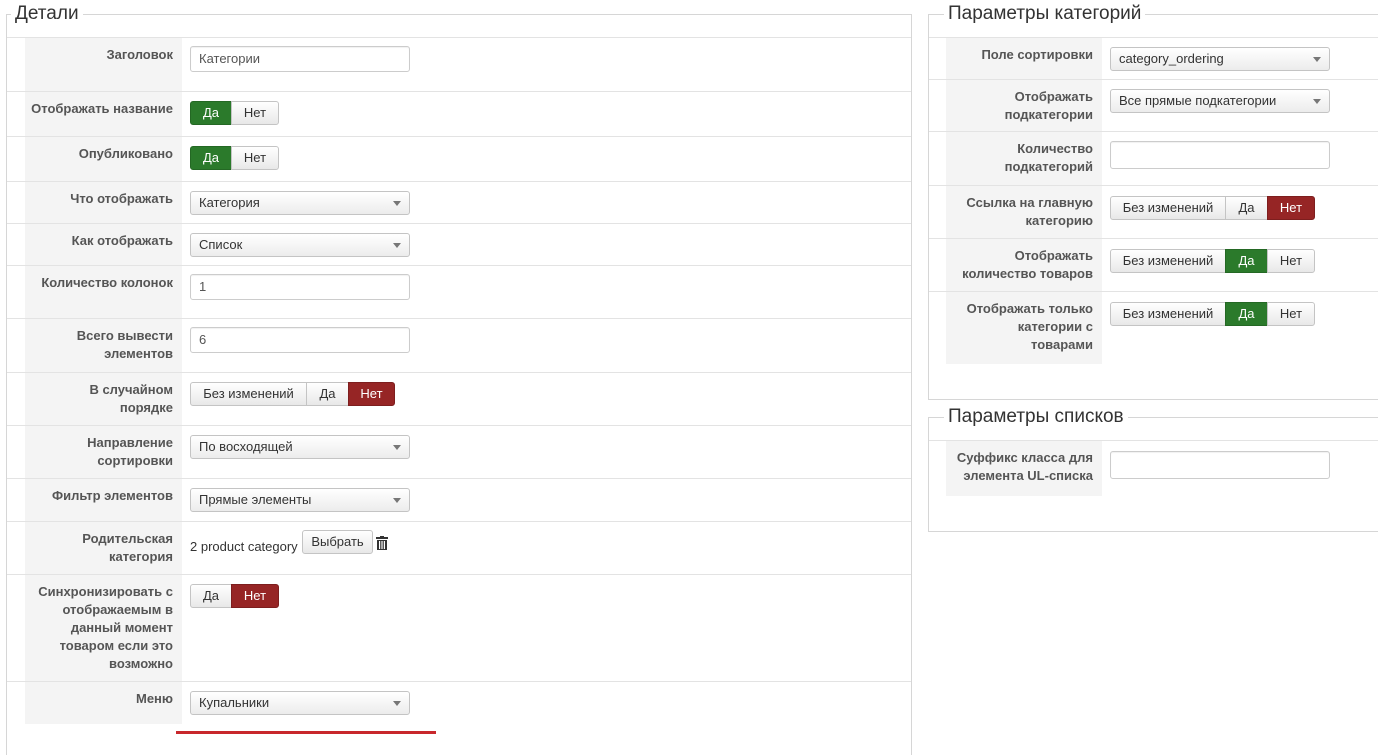  Describe the element at coordinates (1168, 314) in the screenshot. I see `only-with-no-change-button: Без изменений` at that location.